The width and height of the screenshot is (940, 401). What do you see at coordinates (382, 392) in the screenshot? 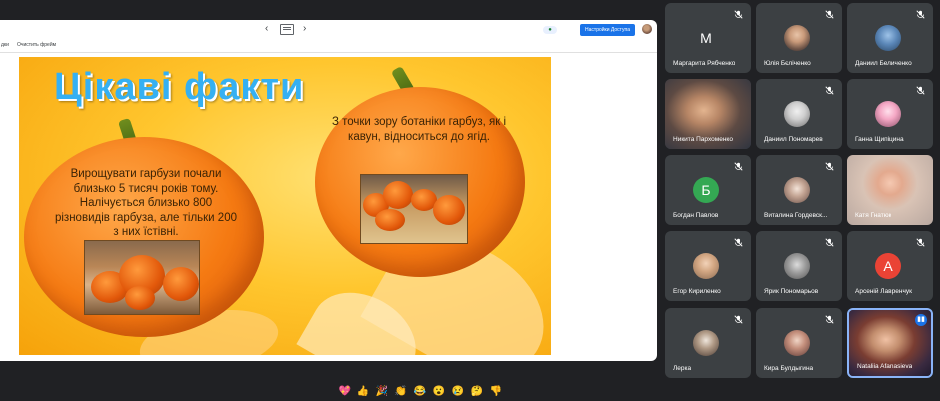
I see `reaction-party-button: 🎉` at bounding box center [382, 392].